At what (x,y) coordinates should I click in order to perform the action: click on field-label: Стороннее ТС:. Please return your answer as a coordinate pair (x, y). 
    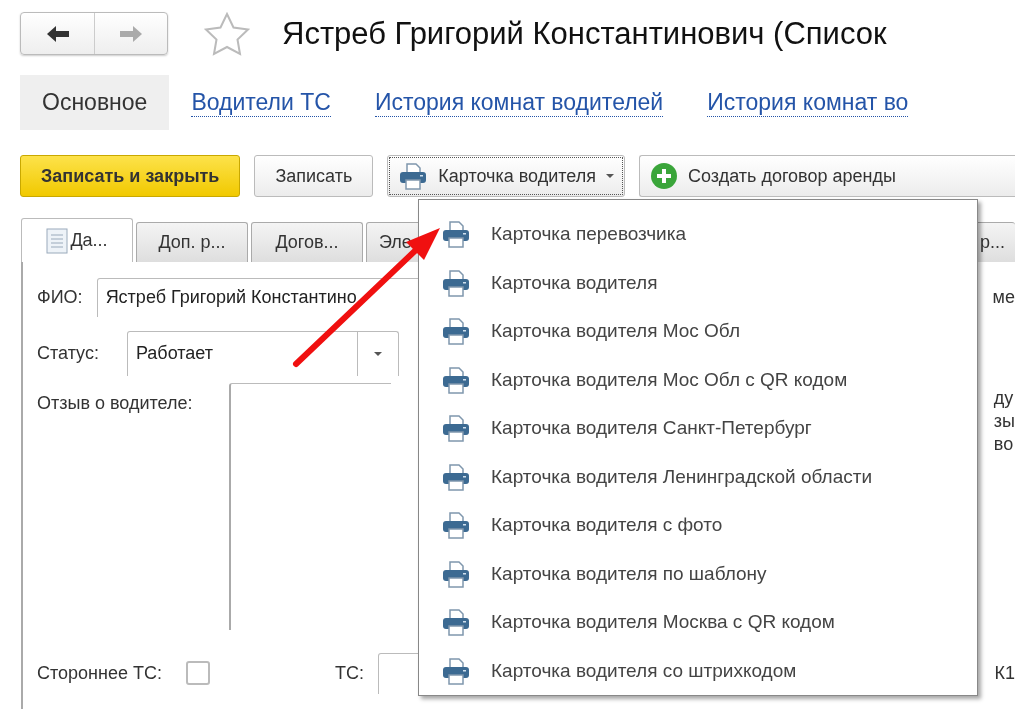
    Looking at the image, I should click on (99, 673).